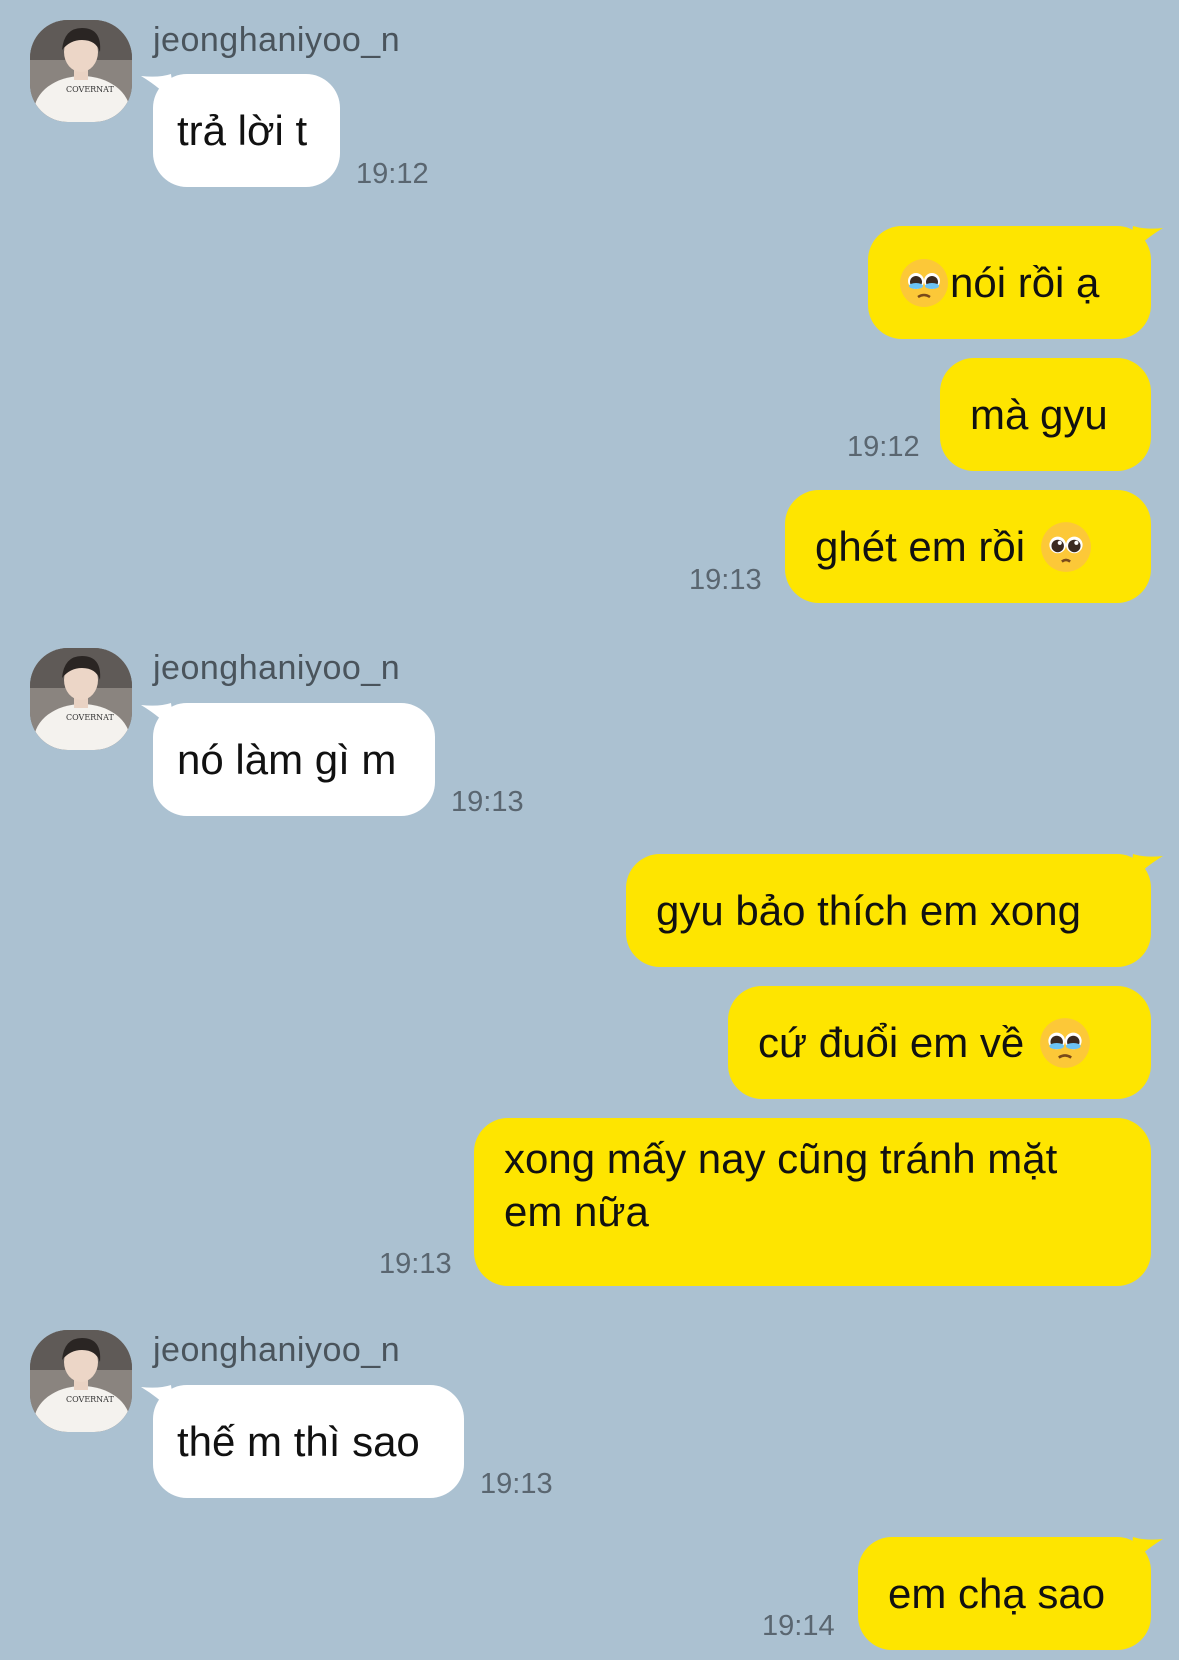 The width and height of the screenshot is (1179, 1660). I want to click on message-text: trả lời t, so click(242, 130).